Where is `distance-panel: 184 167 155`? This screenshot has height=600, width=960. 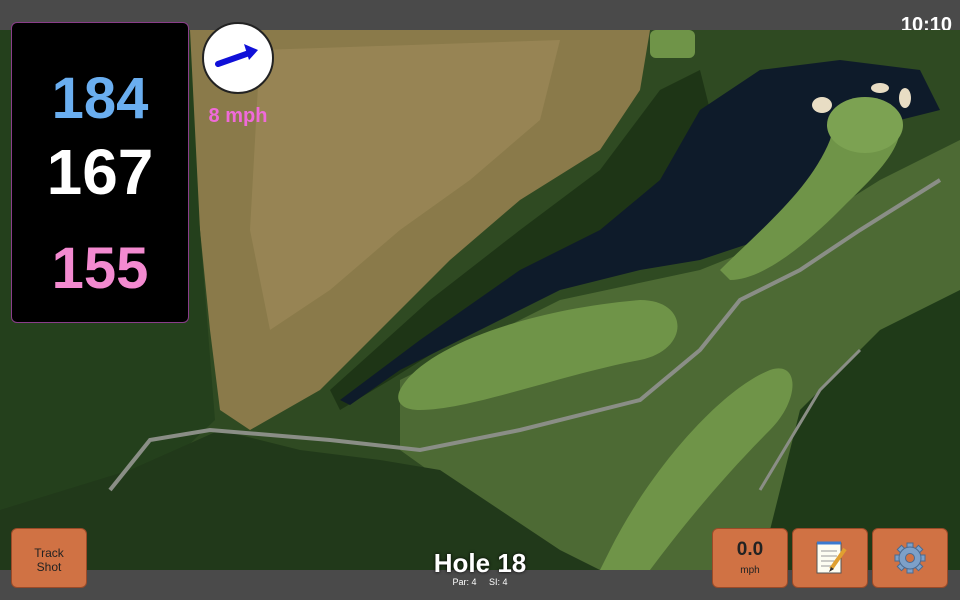
distance-panel: 184 167 155 is located at coordinates (100, 172).